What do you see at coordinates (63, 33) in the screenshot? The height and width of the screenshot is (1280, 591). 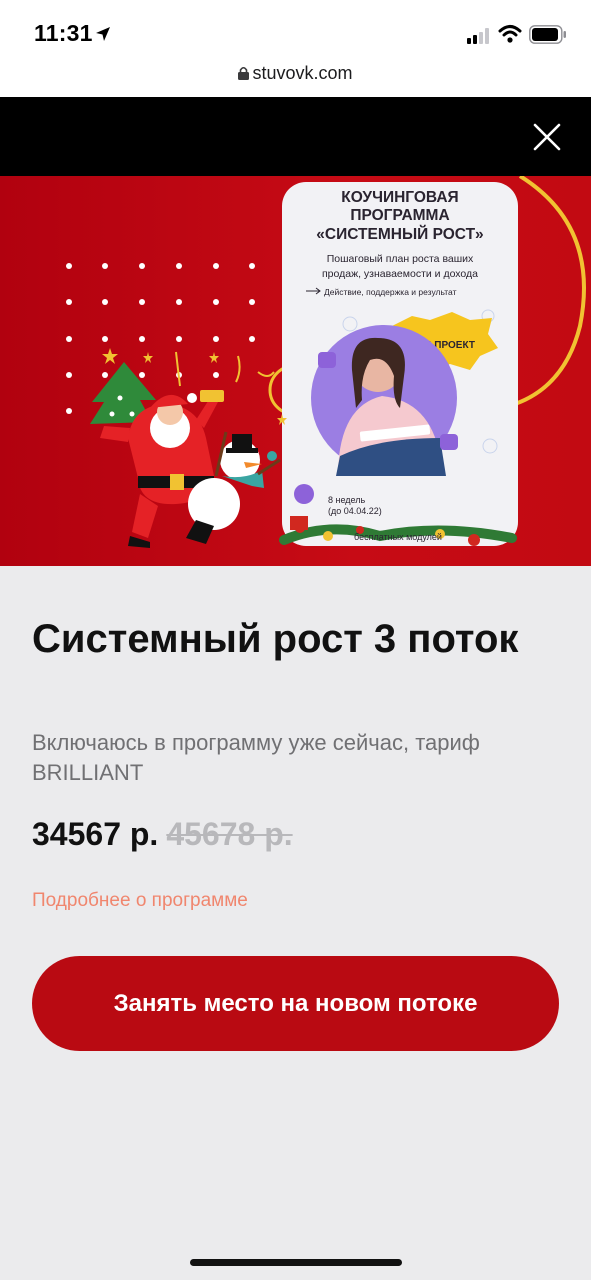 I see `status-time: 11:31` at bounding box center [63, 33].